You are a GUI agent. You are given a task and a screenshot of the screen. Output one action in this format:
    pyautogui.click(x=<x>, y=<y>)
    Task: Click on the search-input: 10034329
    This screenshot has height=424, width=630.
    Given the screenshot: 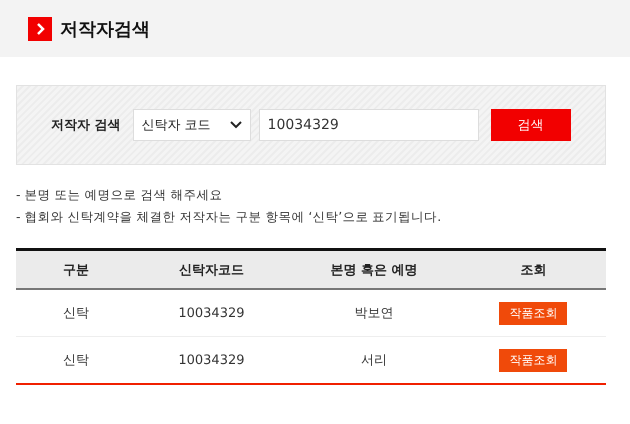 What is the action you would take?
    pyautogui.click(x=368, y=125)
    